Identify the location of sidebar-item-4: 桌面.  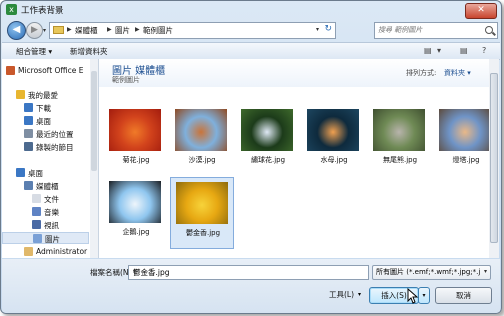
(45, 121).